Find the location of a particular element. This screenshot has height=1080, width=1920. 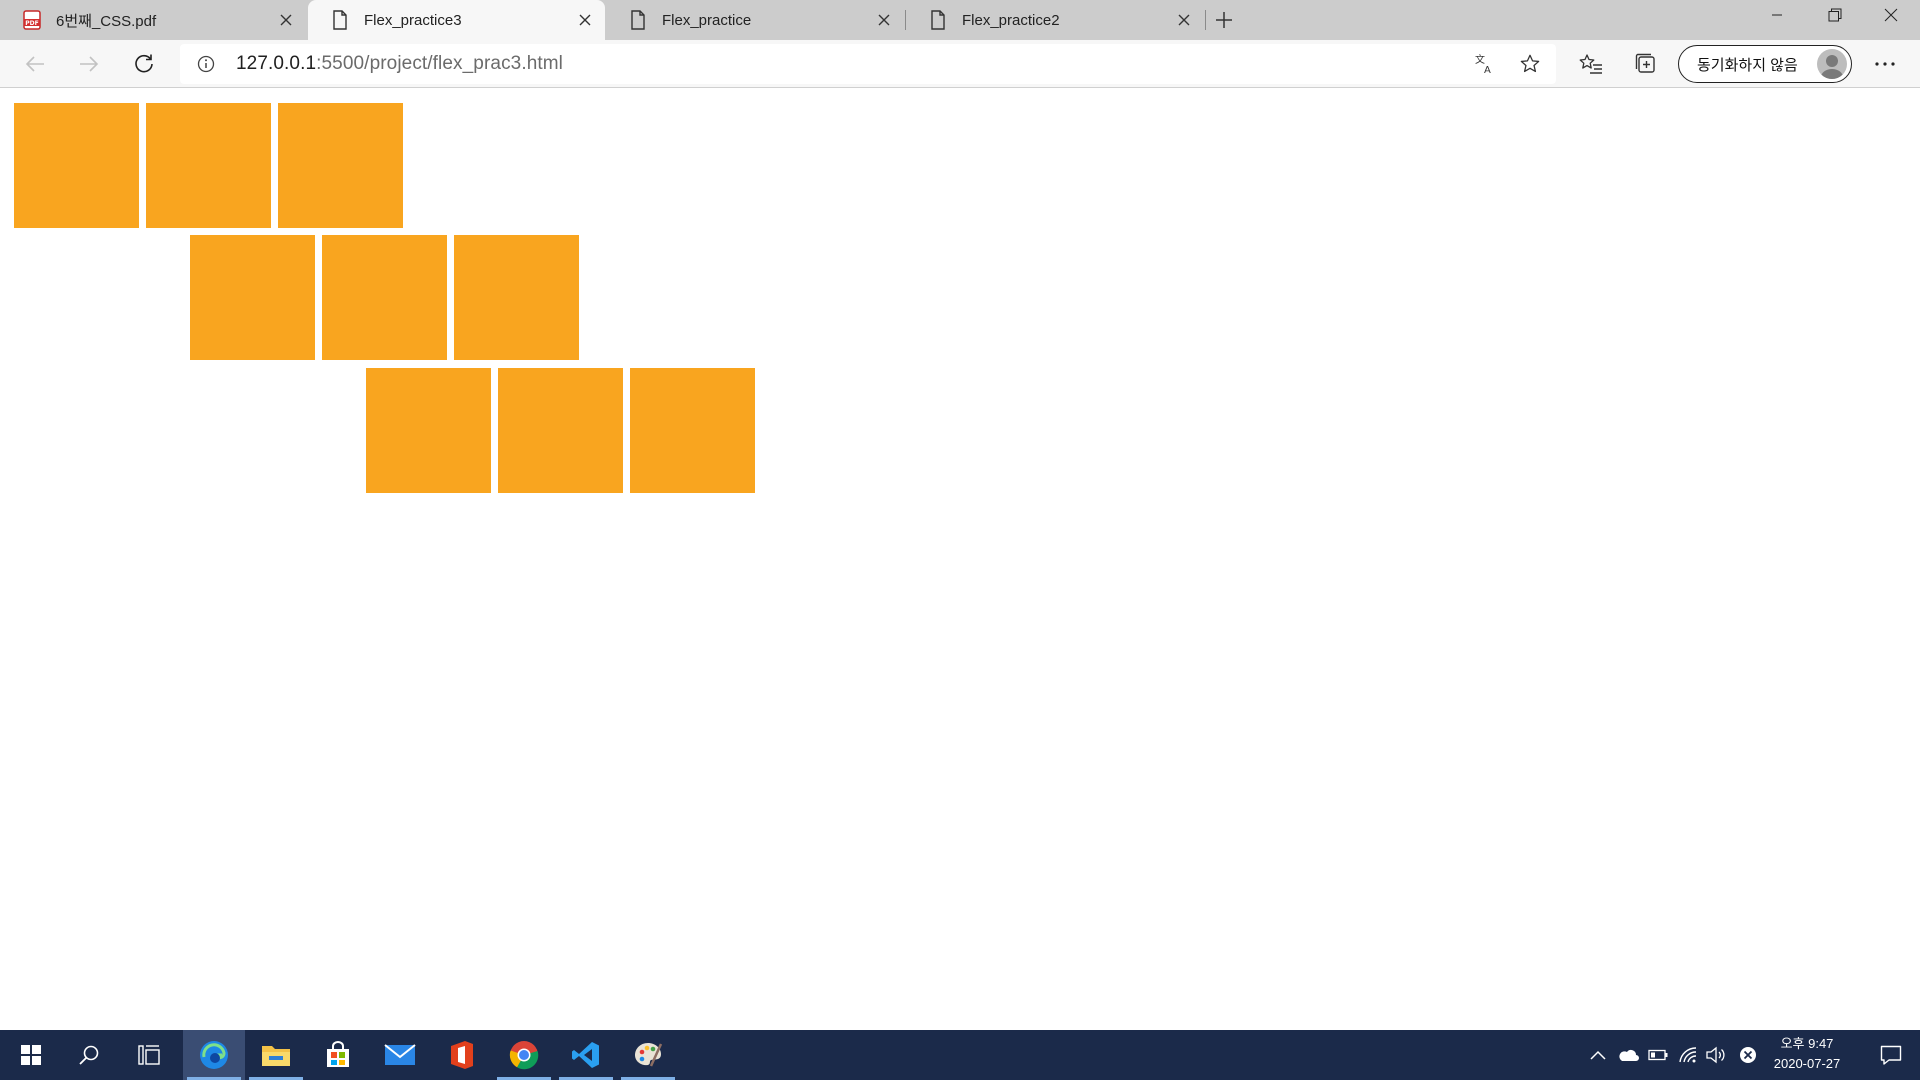

collections-button is located at coordinates (1646, 64).